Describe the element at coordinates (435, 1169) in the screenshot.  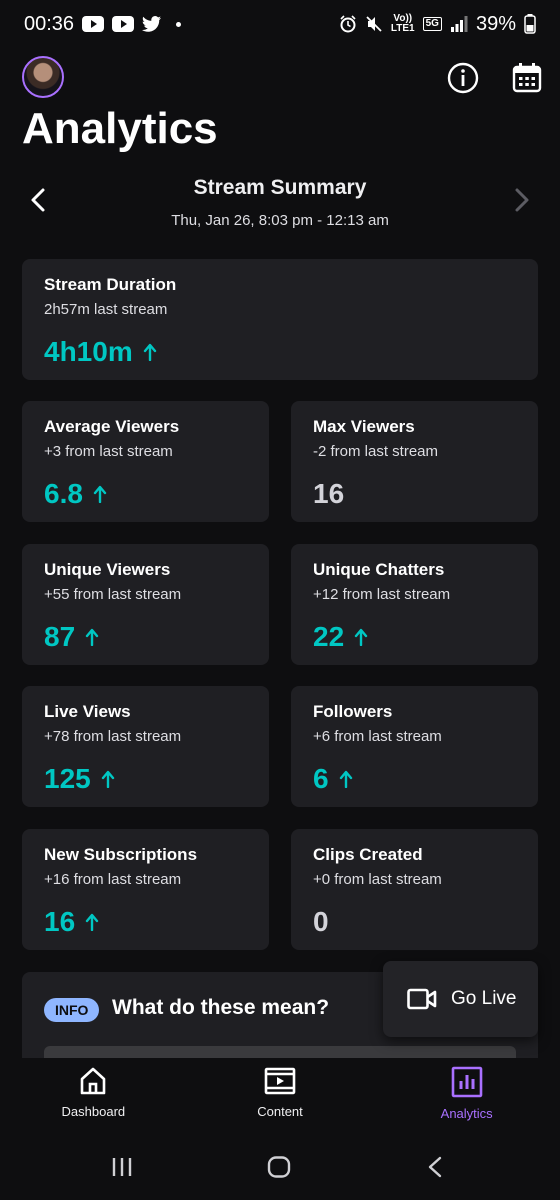
I see `back-icon` at that location.